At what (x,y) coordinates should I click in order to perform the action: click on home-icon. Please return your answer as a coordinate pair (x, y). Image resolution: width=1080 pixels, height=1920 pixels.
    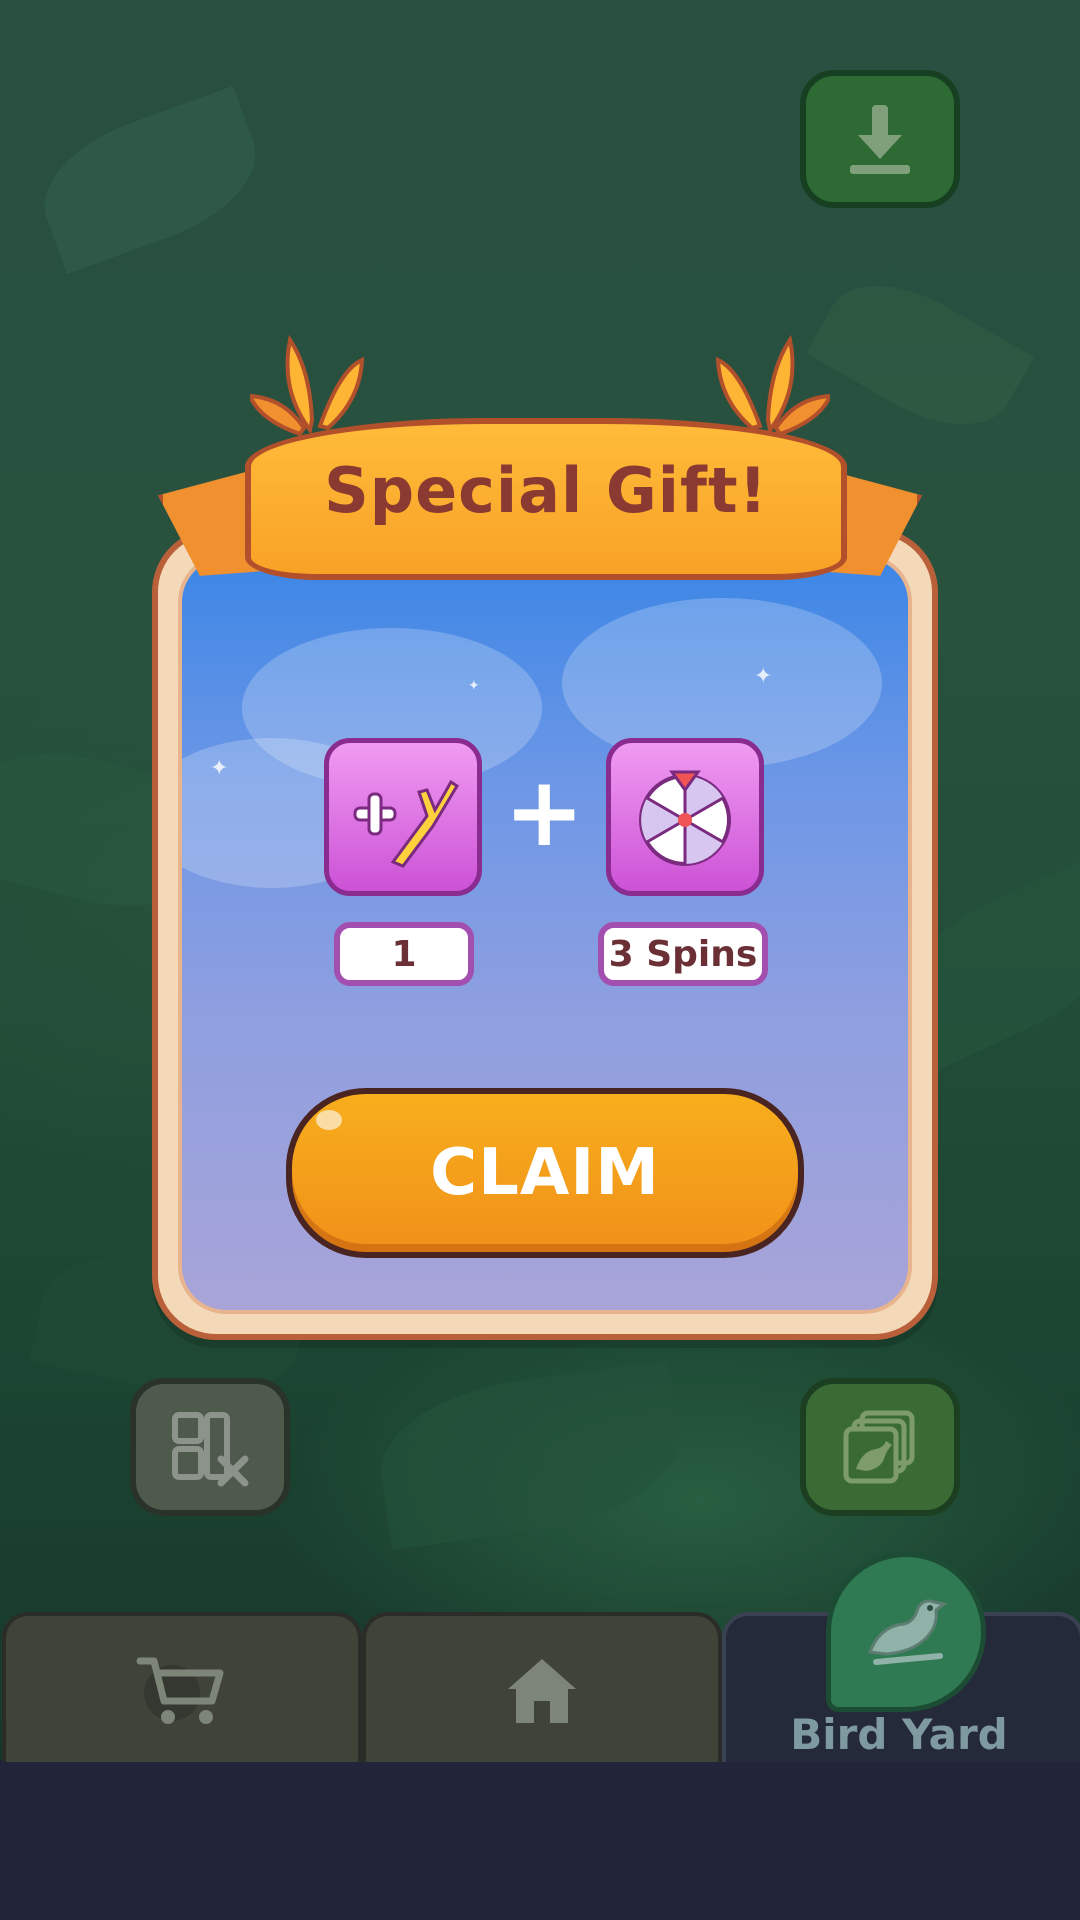
    Looking at the image, I should click on (542, 1691).